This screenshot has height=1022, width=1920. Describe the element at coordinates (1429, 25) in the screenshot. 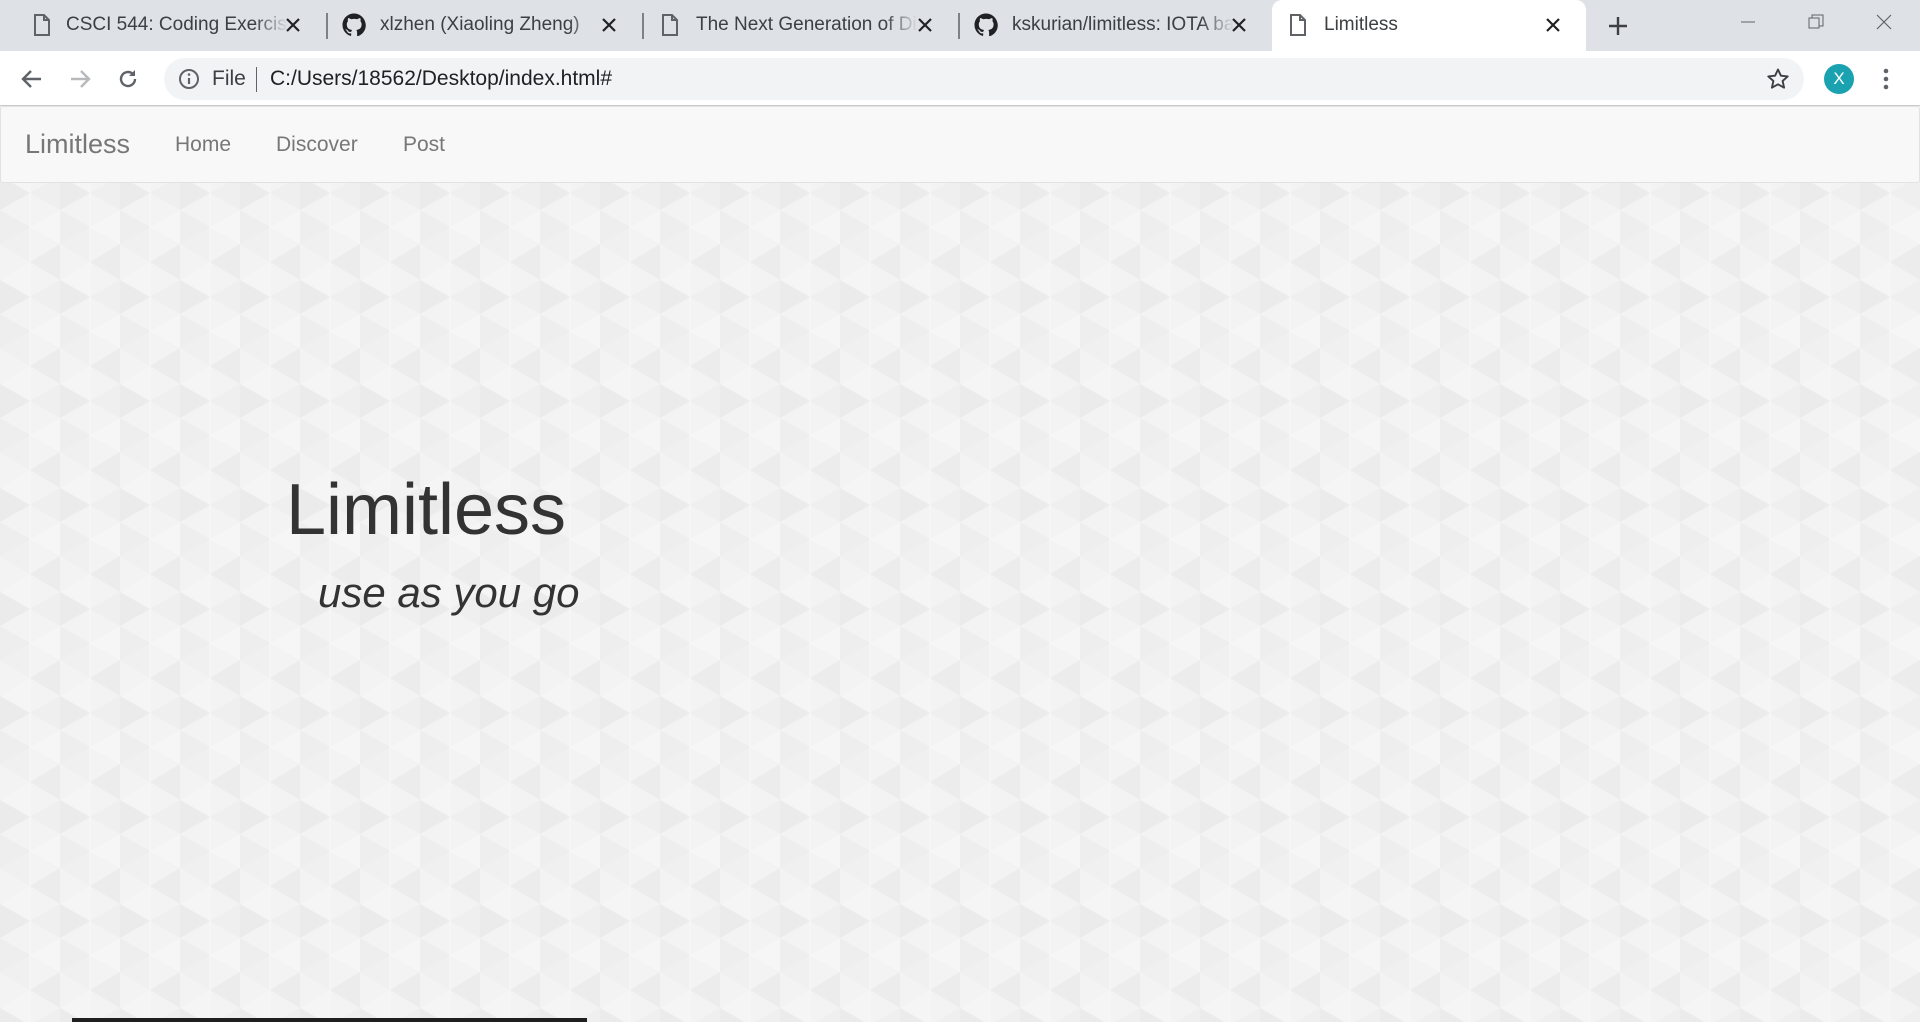

I see `tab-limitless-active: Limitless` at that location.